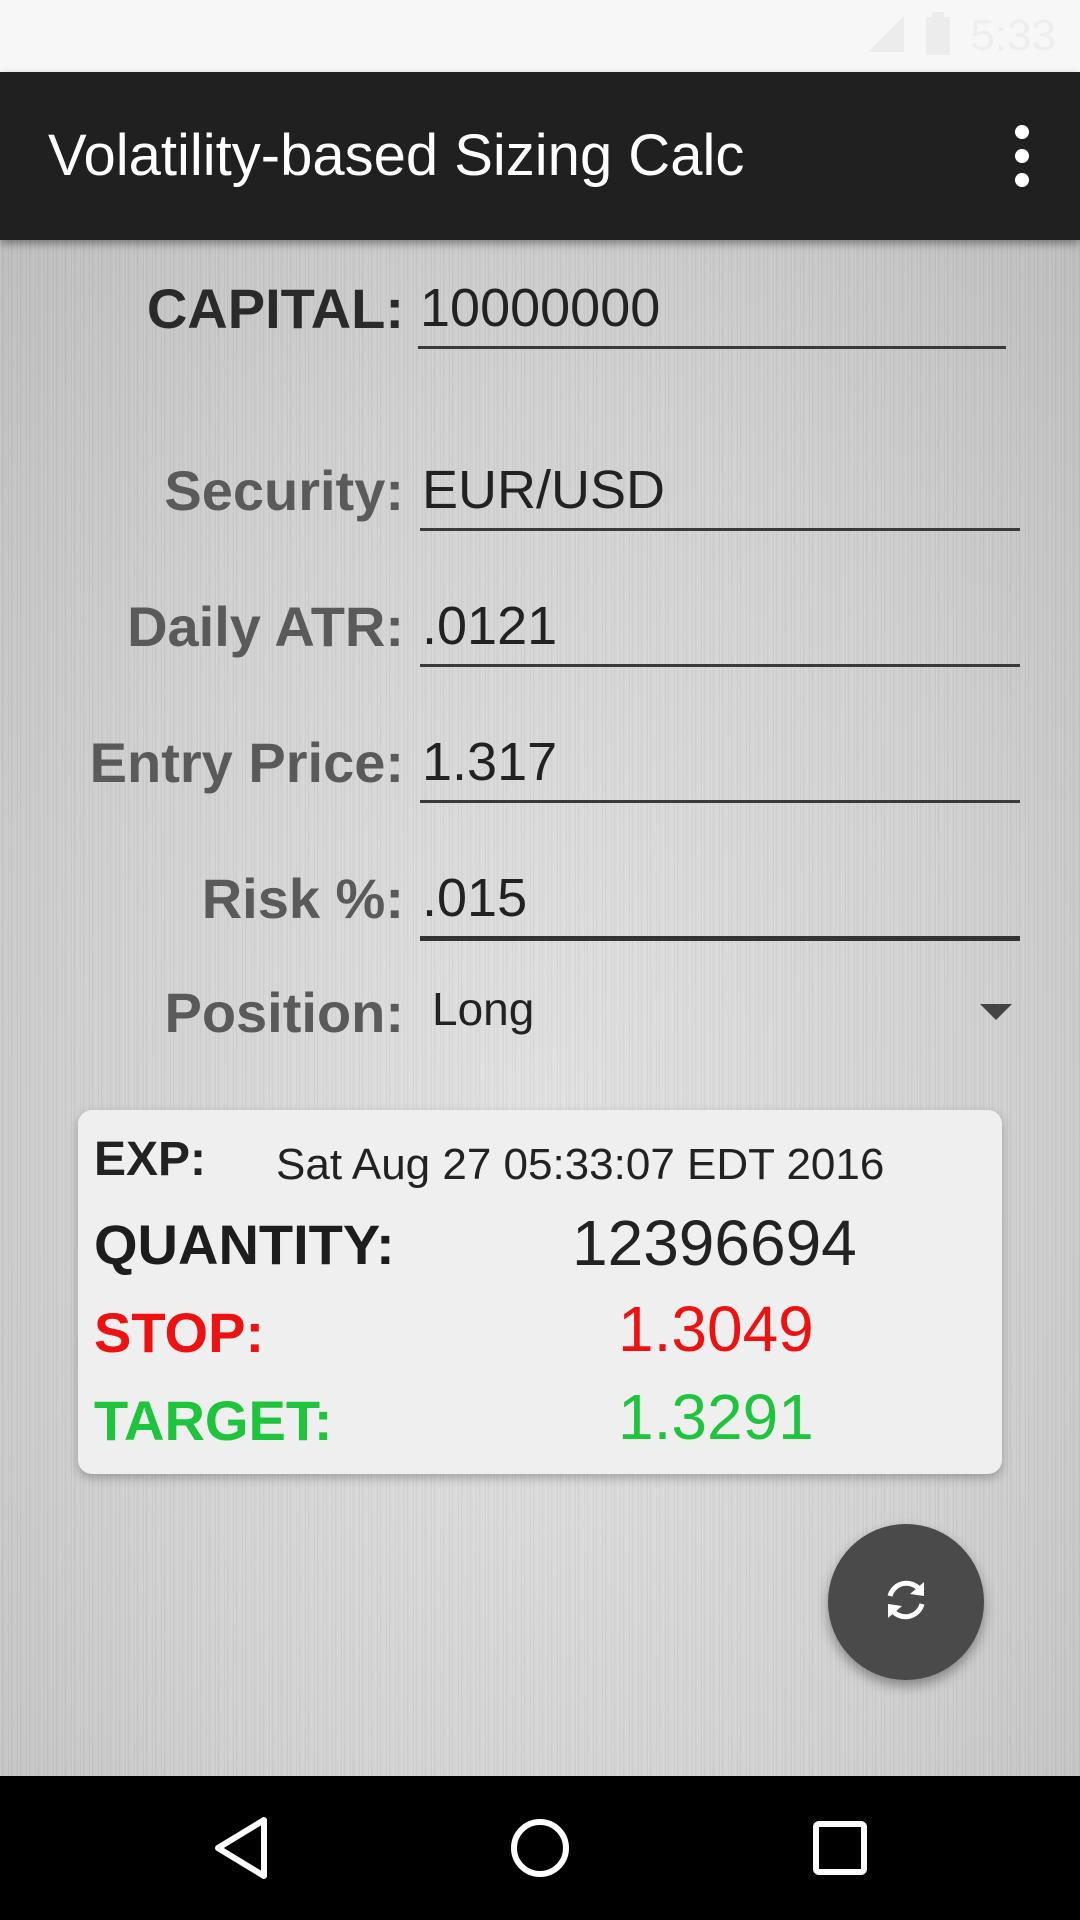 The width and height of the screenshot is (1080, 1920). I want to click on atr-field, so click(721, 627).